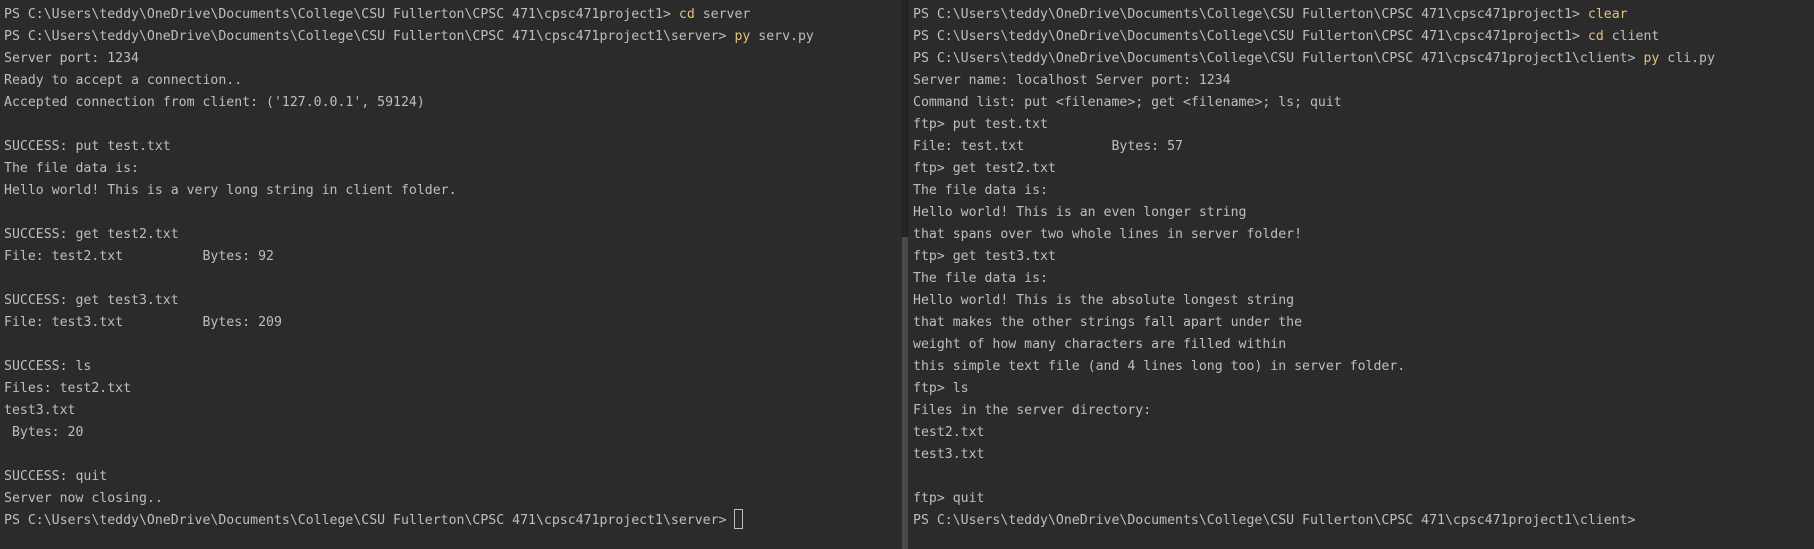 The height and width of the screenshot is (549, 1814). Describe the element at coordinates (1687, 58) in the screenshot. I see `command-argument: cli.py` at that location.